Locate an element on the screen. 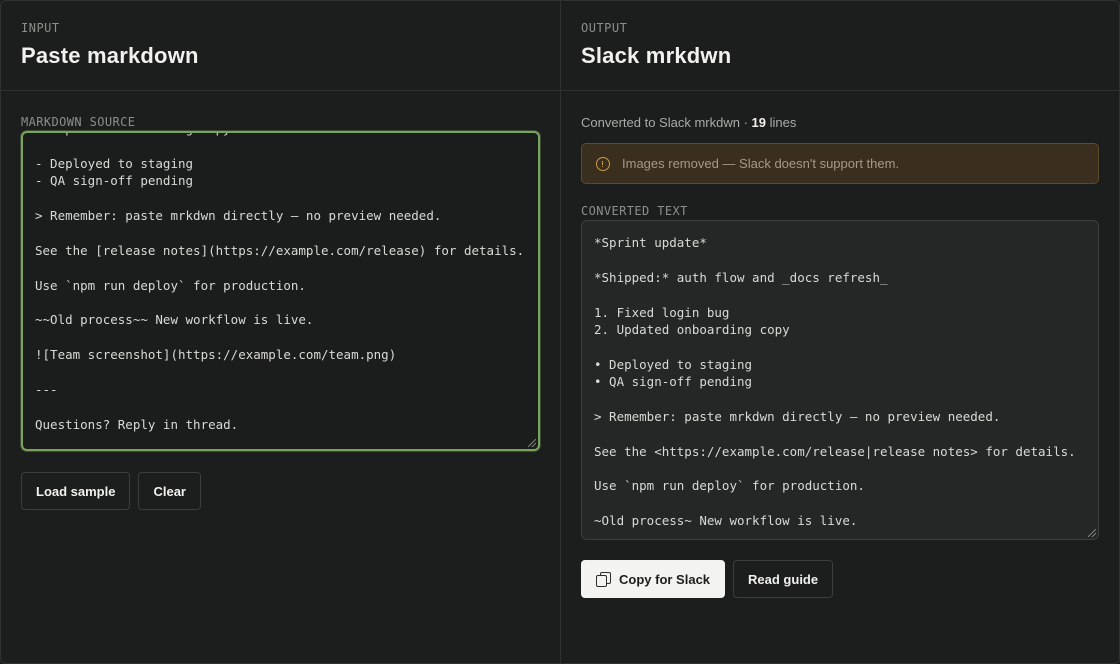 The width and height of the screenshot is (1120, 664). converted-line: *Shipped:* auth flow and _docs refresh_ is located at coordinates (741, 277).